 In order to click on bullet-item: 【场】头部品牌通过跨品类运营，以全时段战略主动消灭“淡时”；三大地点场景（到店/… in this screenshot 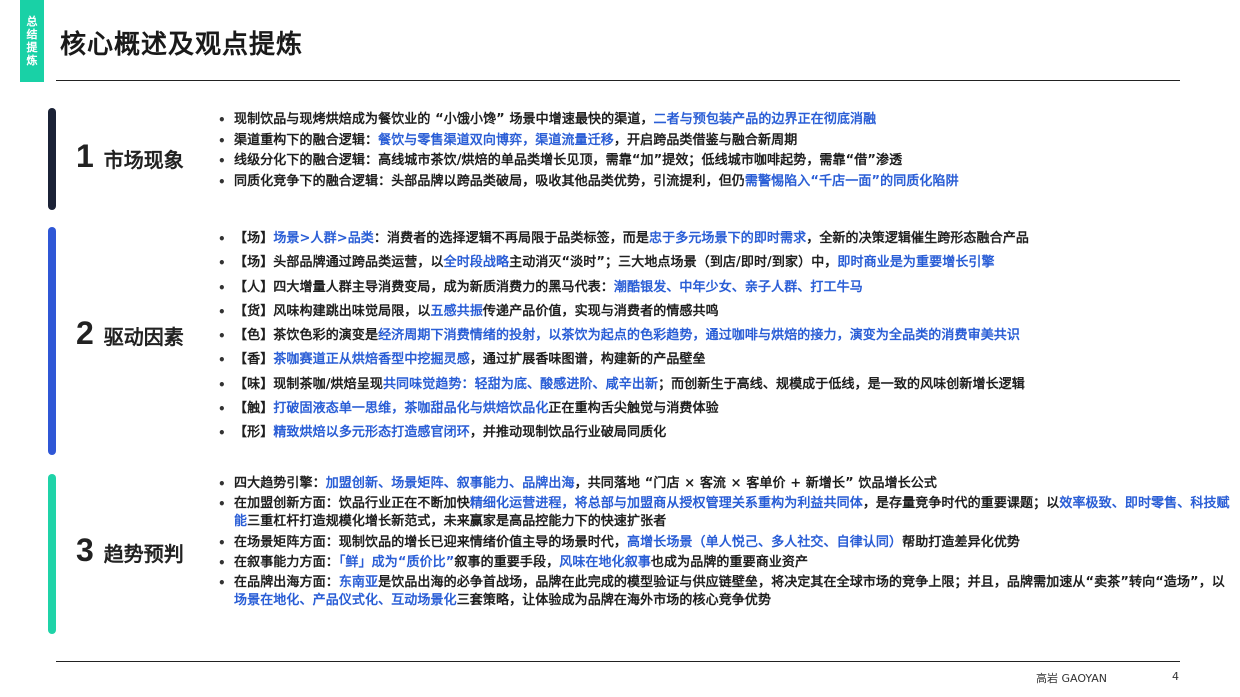, I will do `click(728, 263)`.